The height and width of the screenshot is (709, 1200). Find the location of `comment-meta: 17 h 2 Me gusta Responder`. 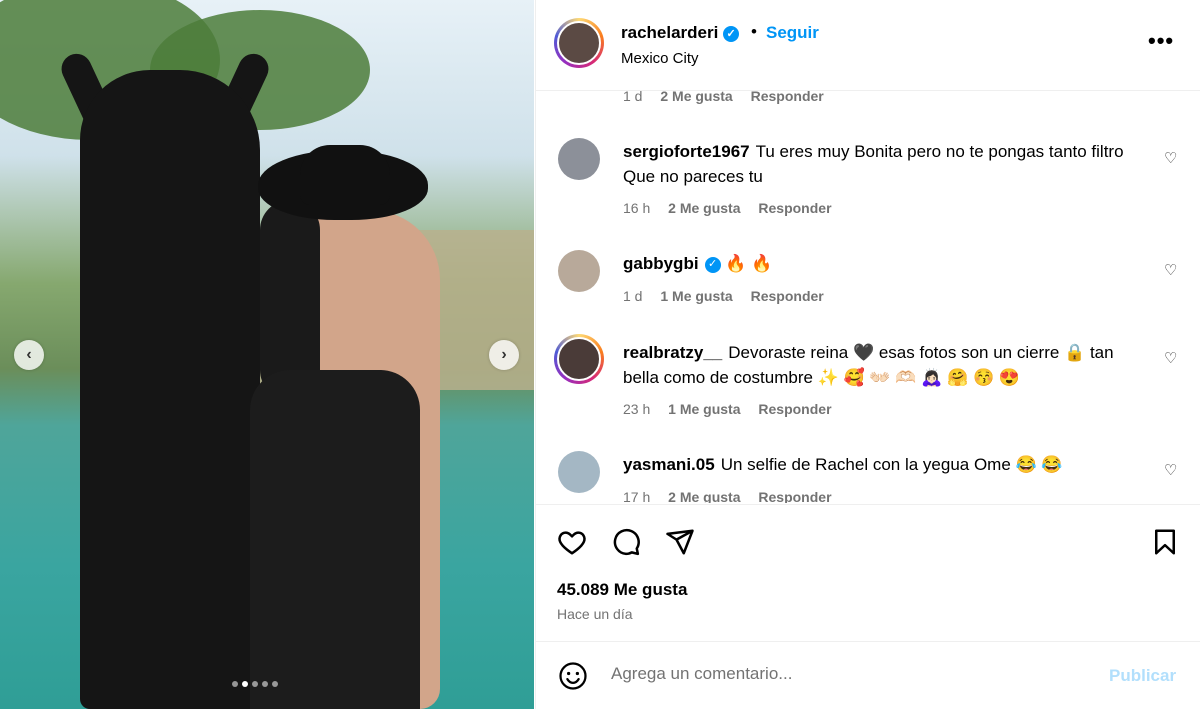

comment-meta: 17 h 2 Me gusta Responder is located at coordinates (727, 496).